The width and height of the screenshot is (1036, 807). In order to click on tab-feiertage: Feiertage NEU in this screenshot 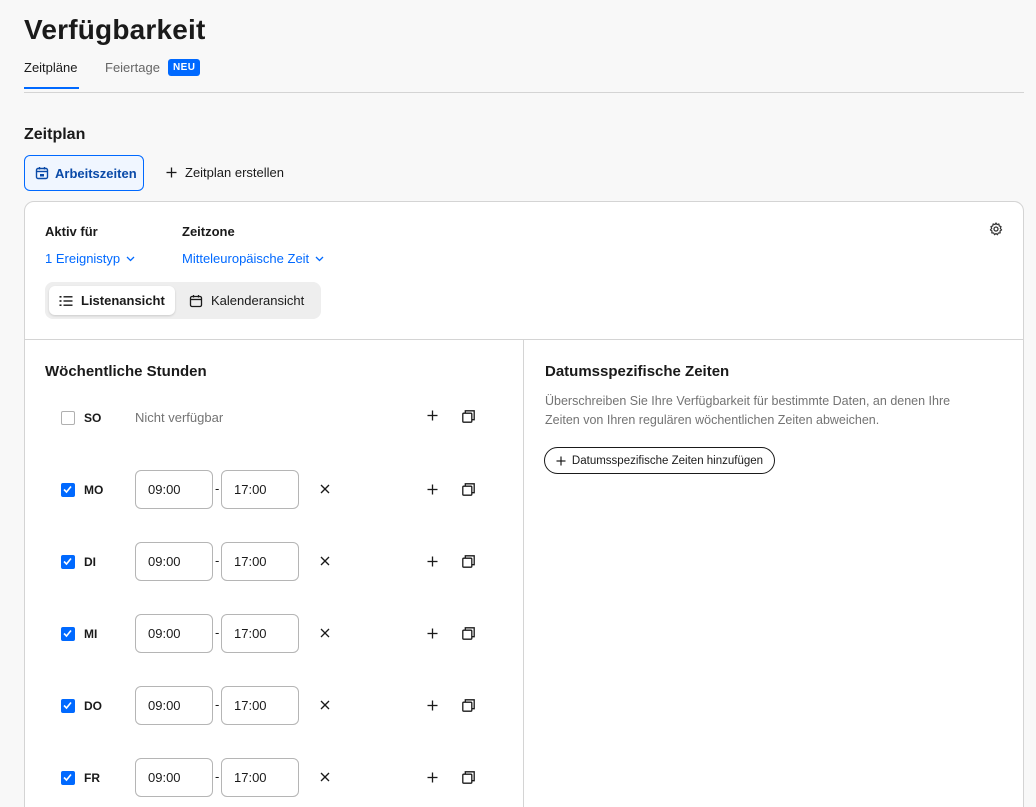, I will do `click(165, 67)`.